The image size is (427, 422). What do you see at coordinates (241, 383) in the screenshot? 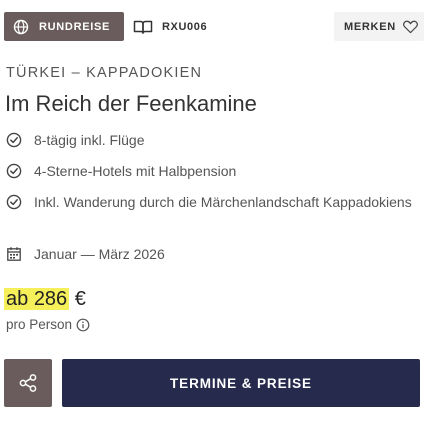
I see `dates-and-prices-button: TERMINE & PREISE` at bounding box center [241, 383].